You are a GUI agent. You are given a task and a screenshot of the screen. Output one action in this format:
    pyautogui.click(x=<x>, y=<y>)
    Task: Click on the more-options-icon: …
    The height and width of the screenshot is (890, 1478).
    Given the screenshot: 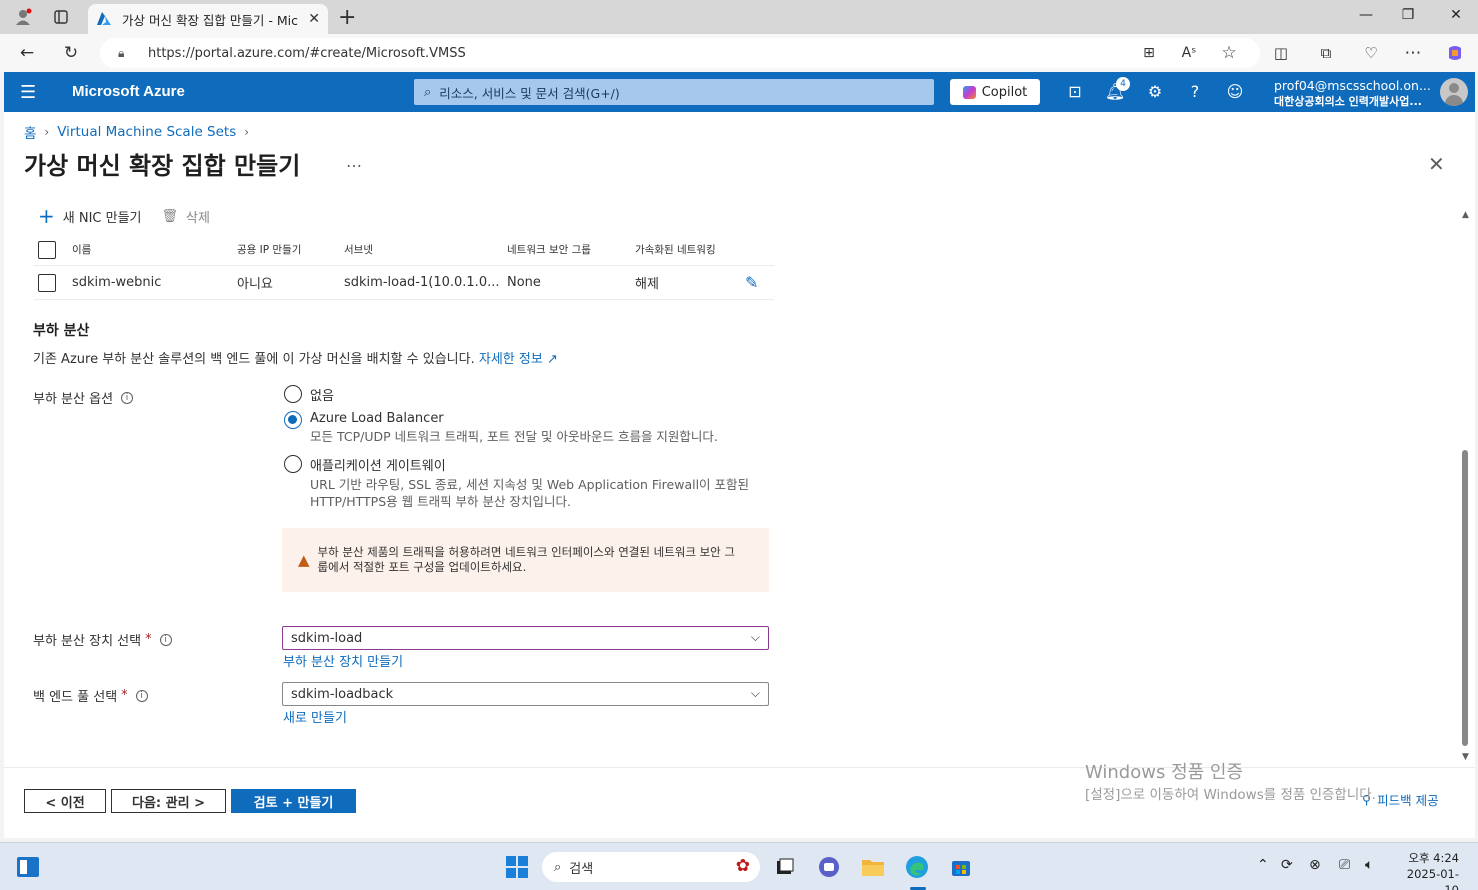 What is the action you would take?
    pyautogui.click(x=354, y=161)
    